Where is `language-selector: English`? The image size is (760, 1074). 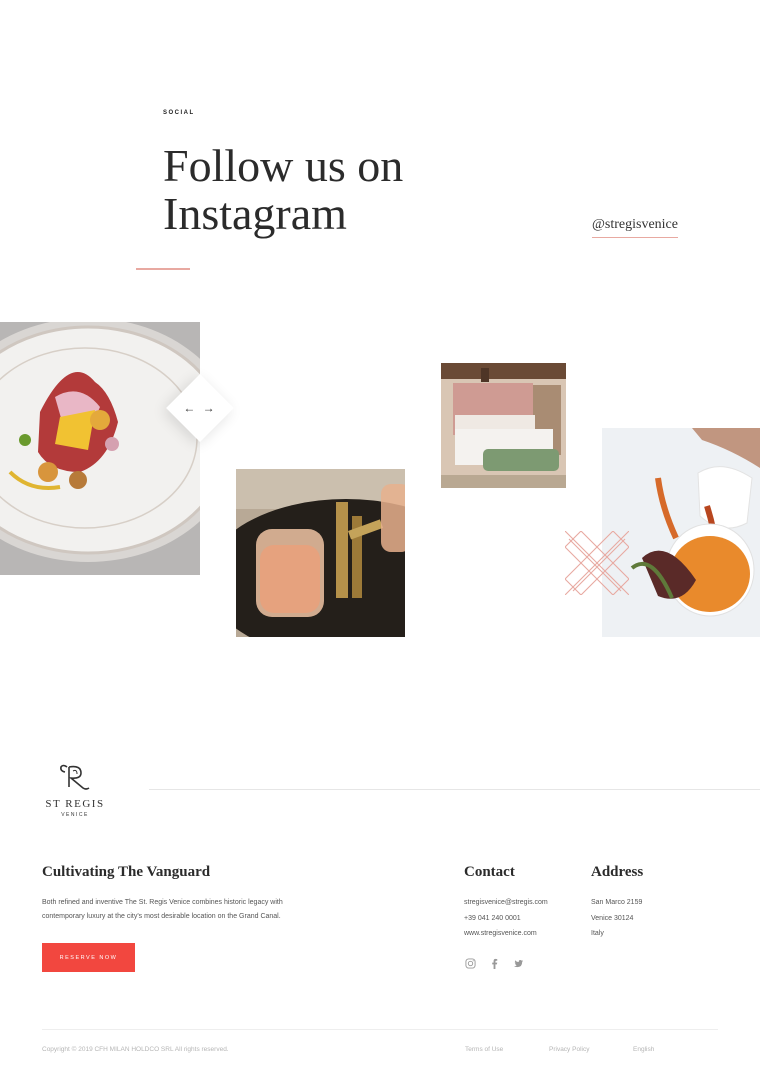
language-selector: English is located at coordinates (643, 1049).